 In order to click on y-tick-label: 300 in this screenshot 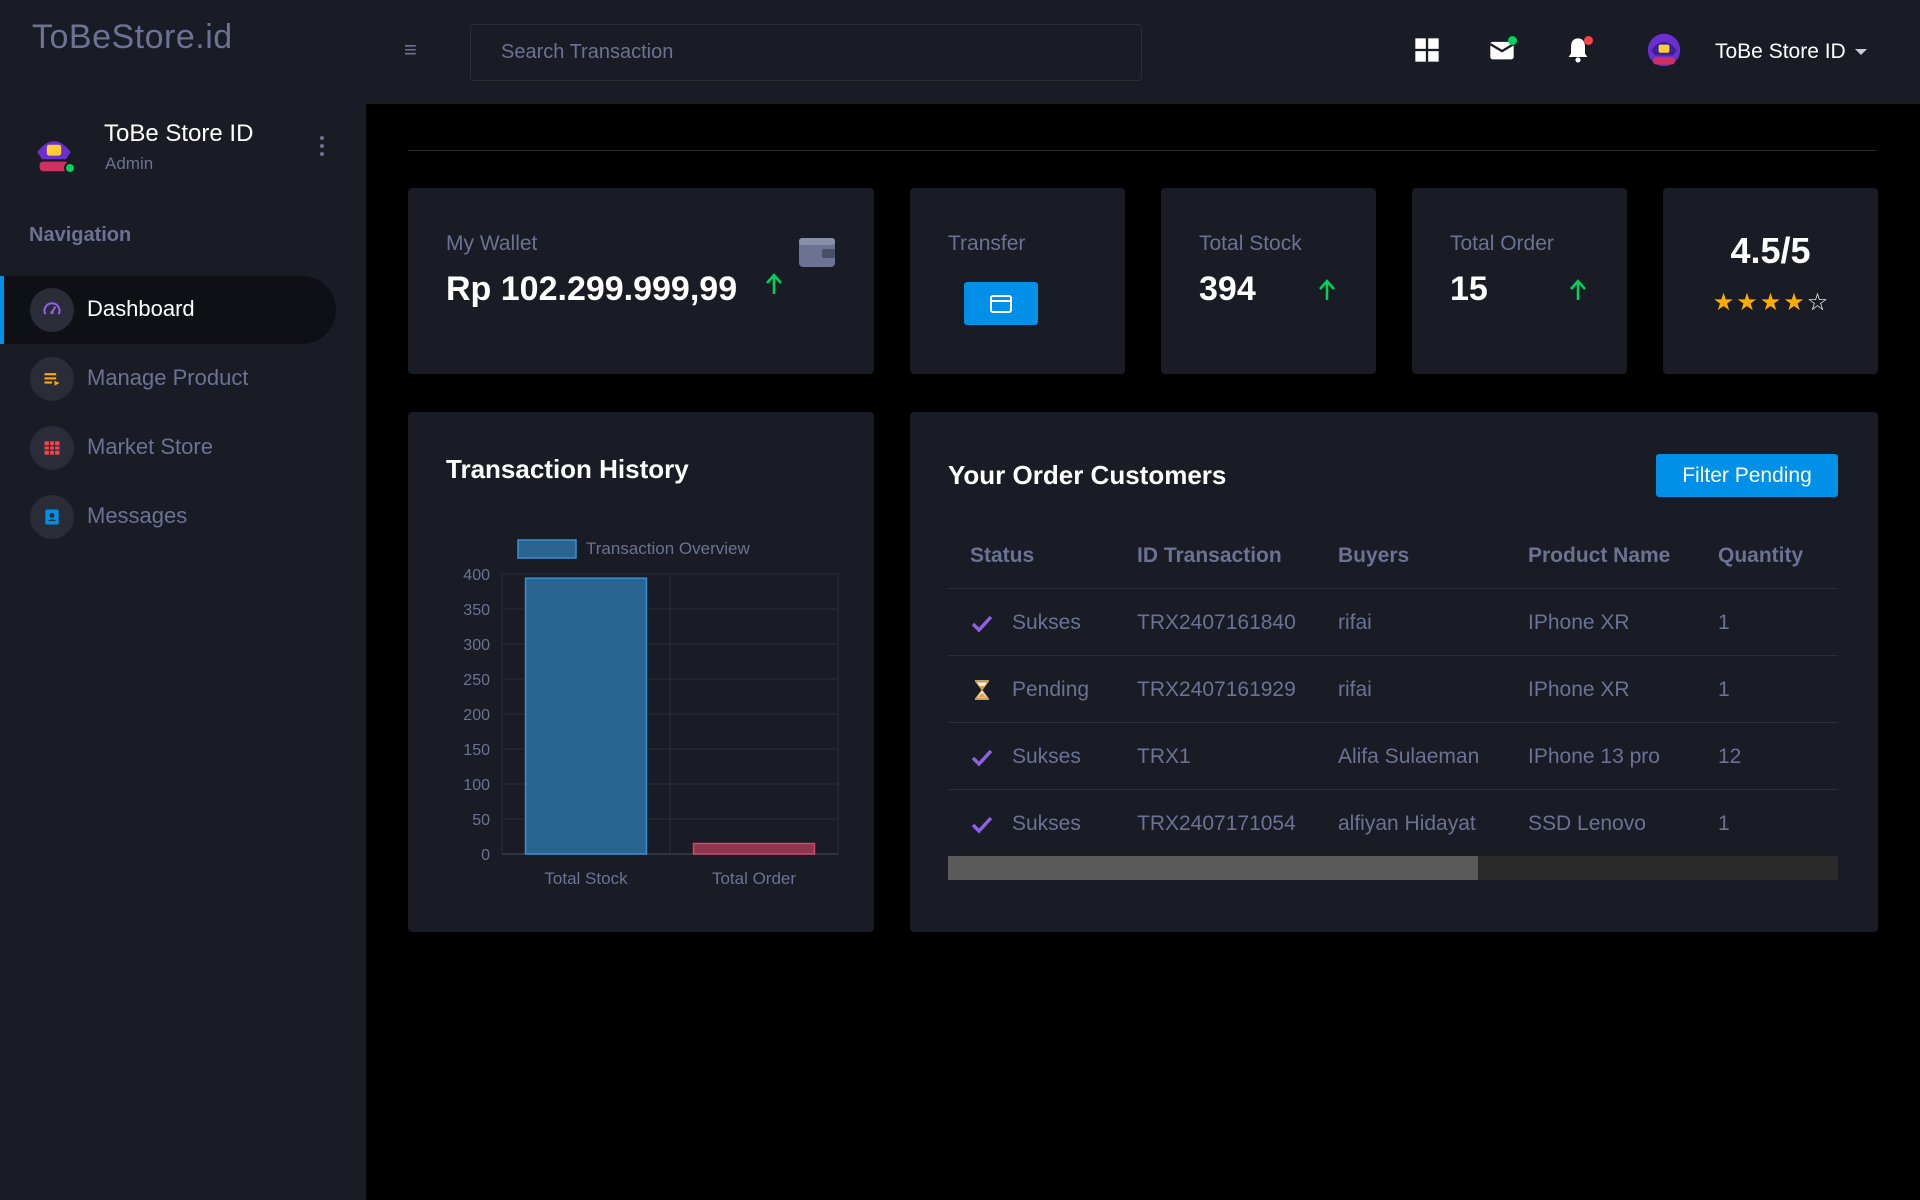, I will do `click(476, 645)`.